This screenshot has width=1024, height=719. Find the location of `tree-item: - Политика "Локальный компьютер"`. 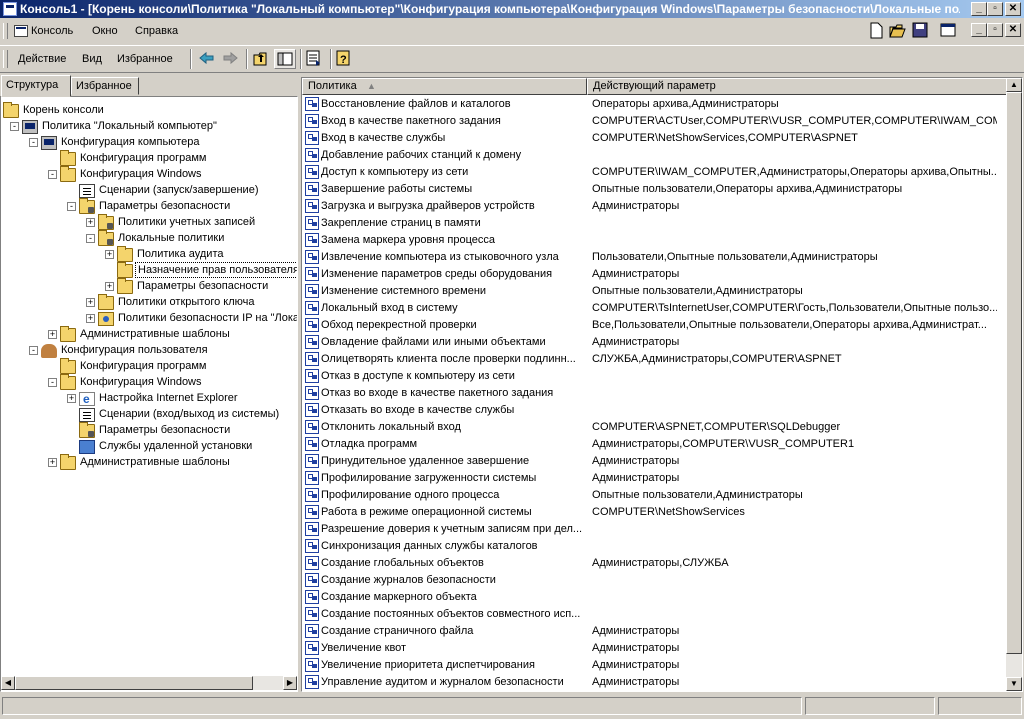

tree-item: - Политика "Локальный компьютер" is located at coordinates (149, 126).